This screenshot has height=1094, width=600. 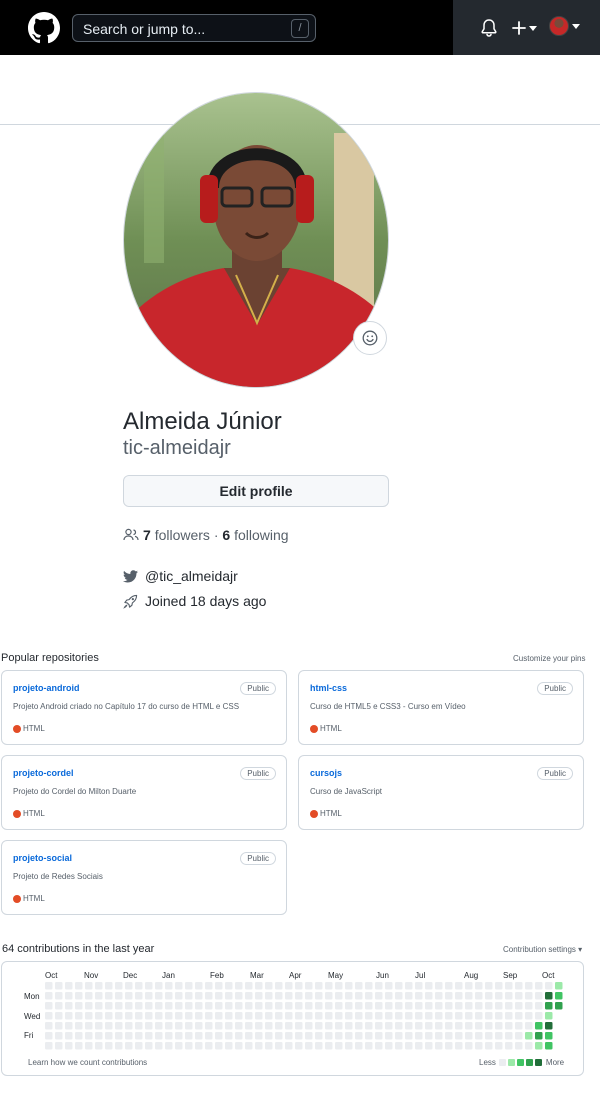 I want to click on repo-link: projeto-android, so click(x=46, y=688).